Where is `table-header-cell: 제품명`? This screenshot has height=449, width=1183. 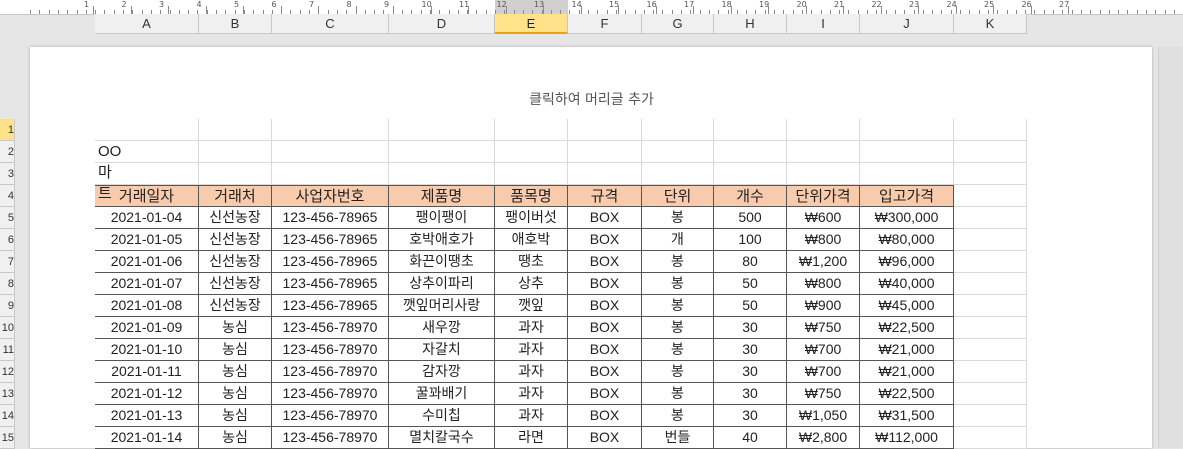
table-header-cell: 제품명 is located at coordinates (442, 196).